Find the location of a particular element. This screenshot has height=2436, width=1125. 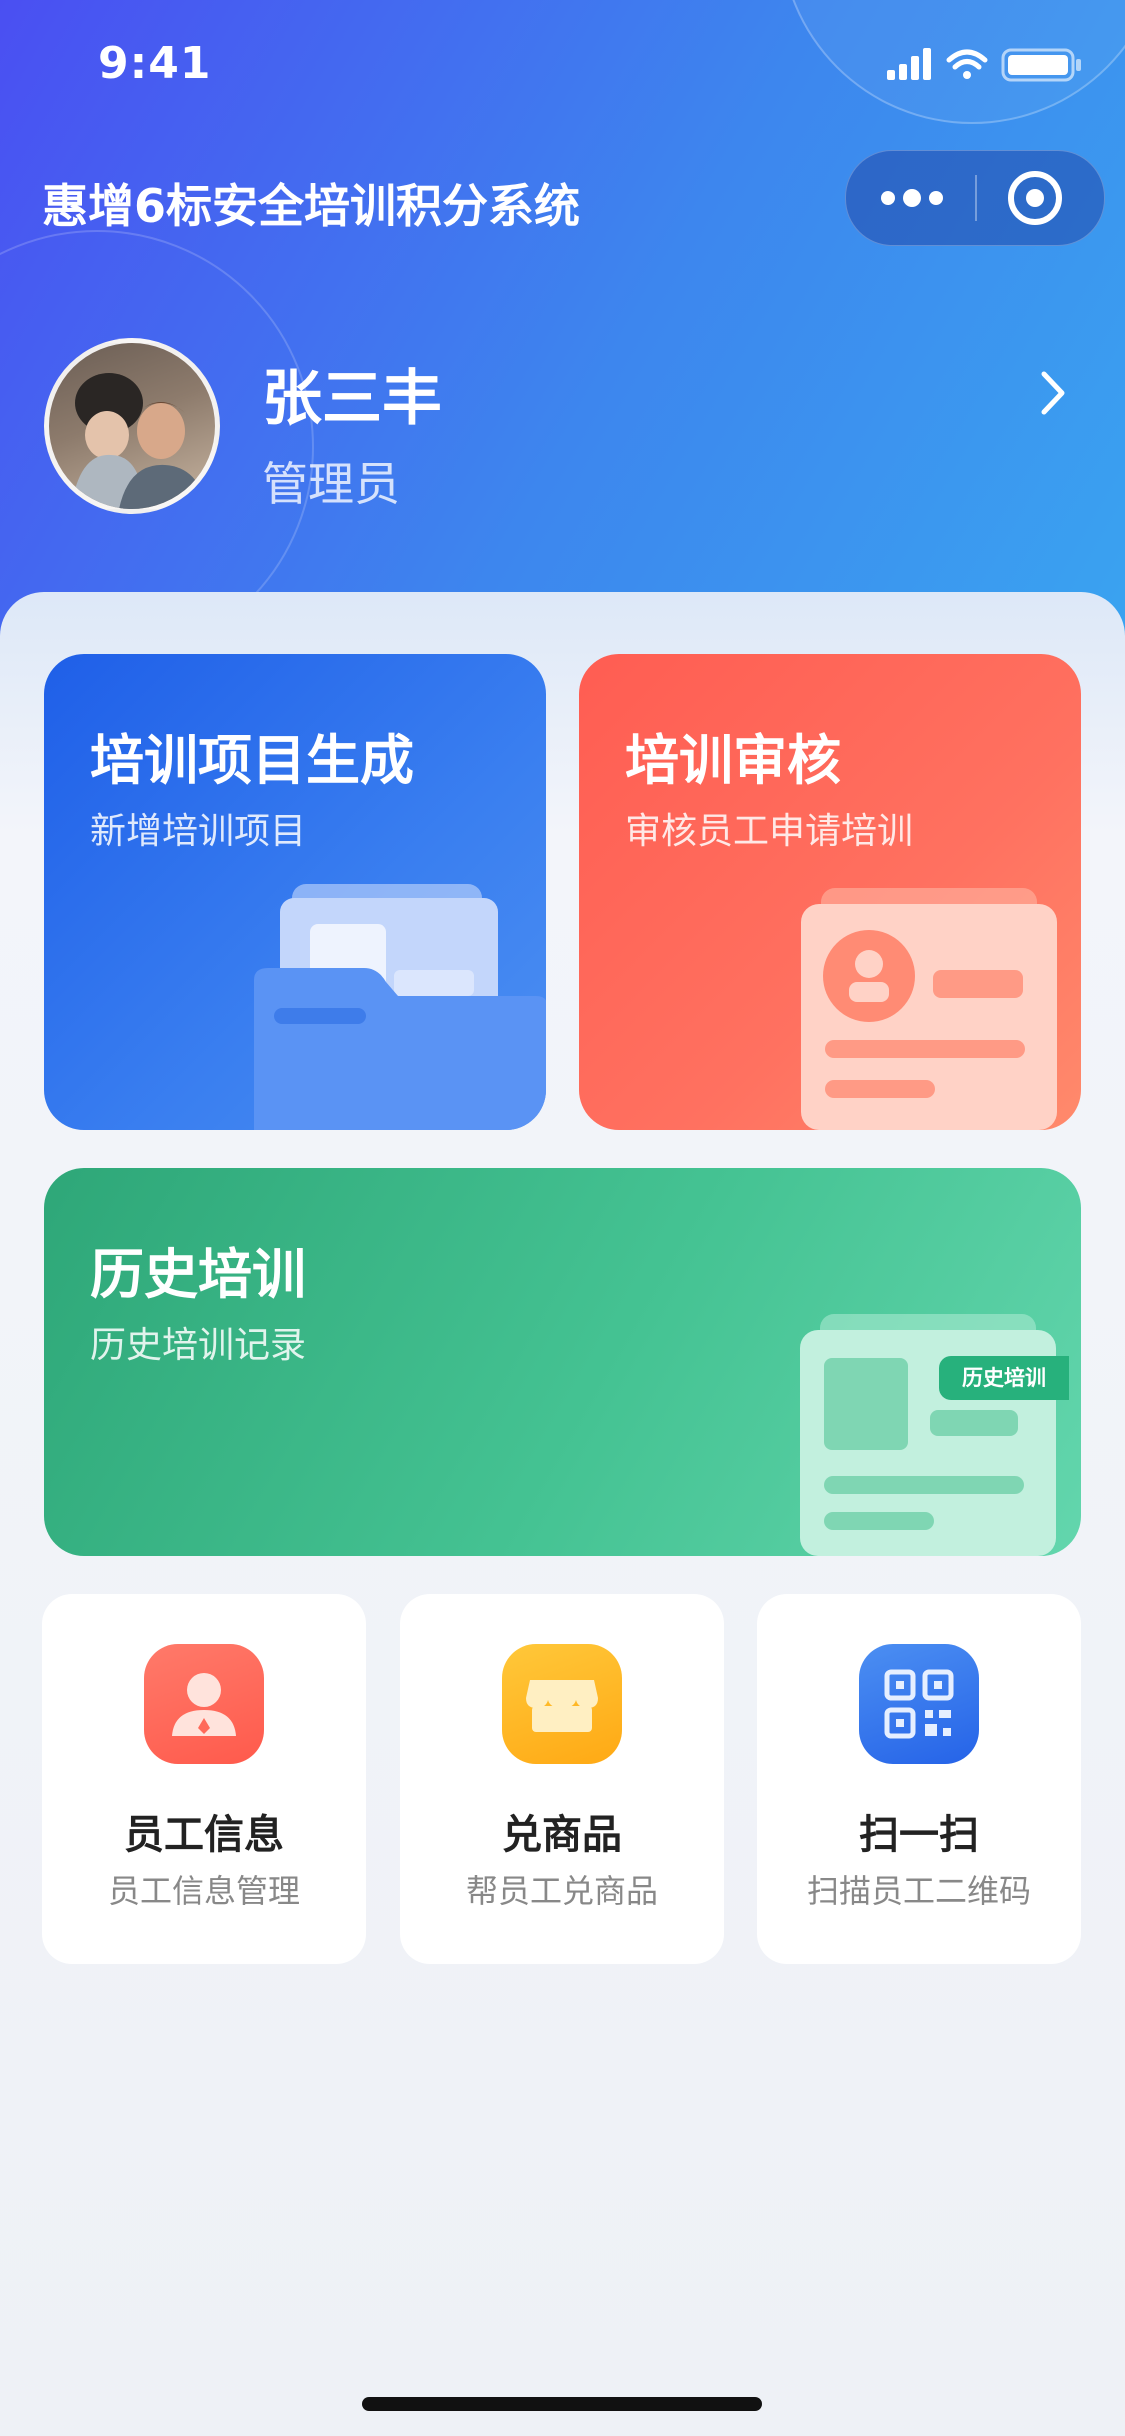

card-review-training: 培训审核 审核员工申请培训 is located at coordinates (830, 892).